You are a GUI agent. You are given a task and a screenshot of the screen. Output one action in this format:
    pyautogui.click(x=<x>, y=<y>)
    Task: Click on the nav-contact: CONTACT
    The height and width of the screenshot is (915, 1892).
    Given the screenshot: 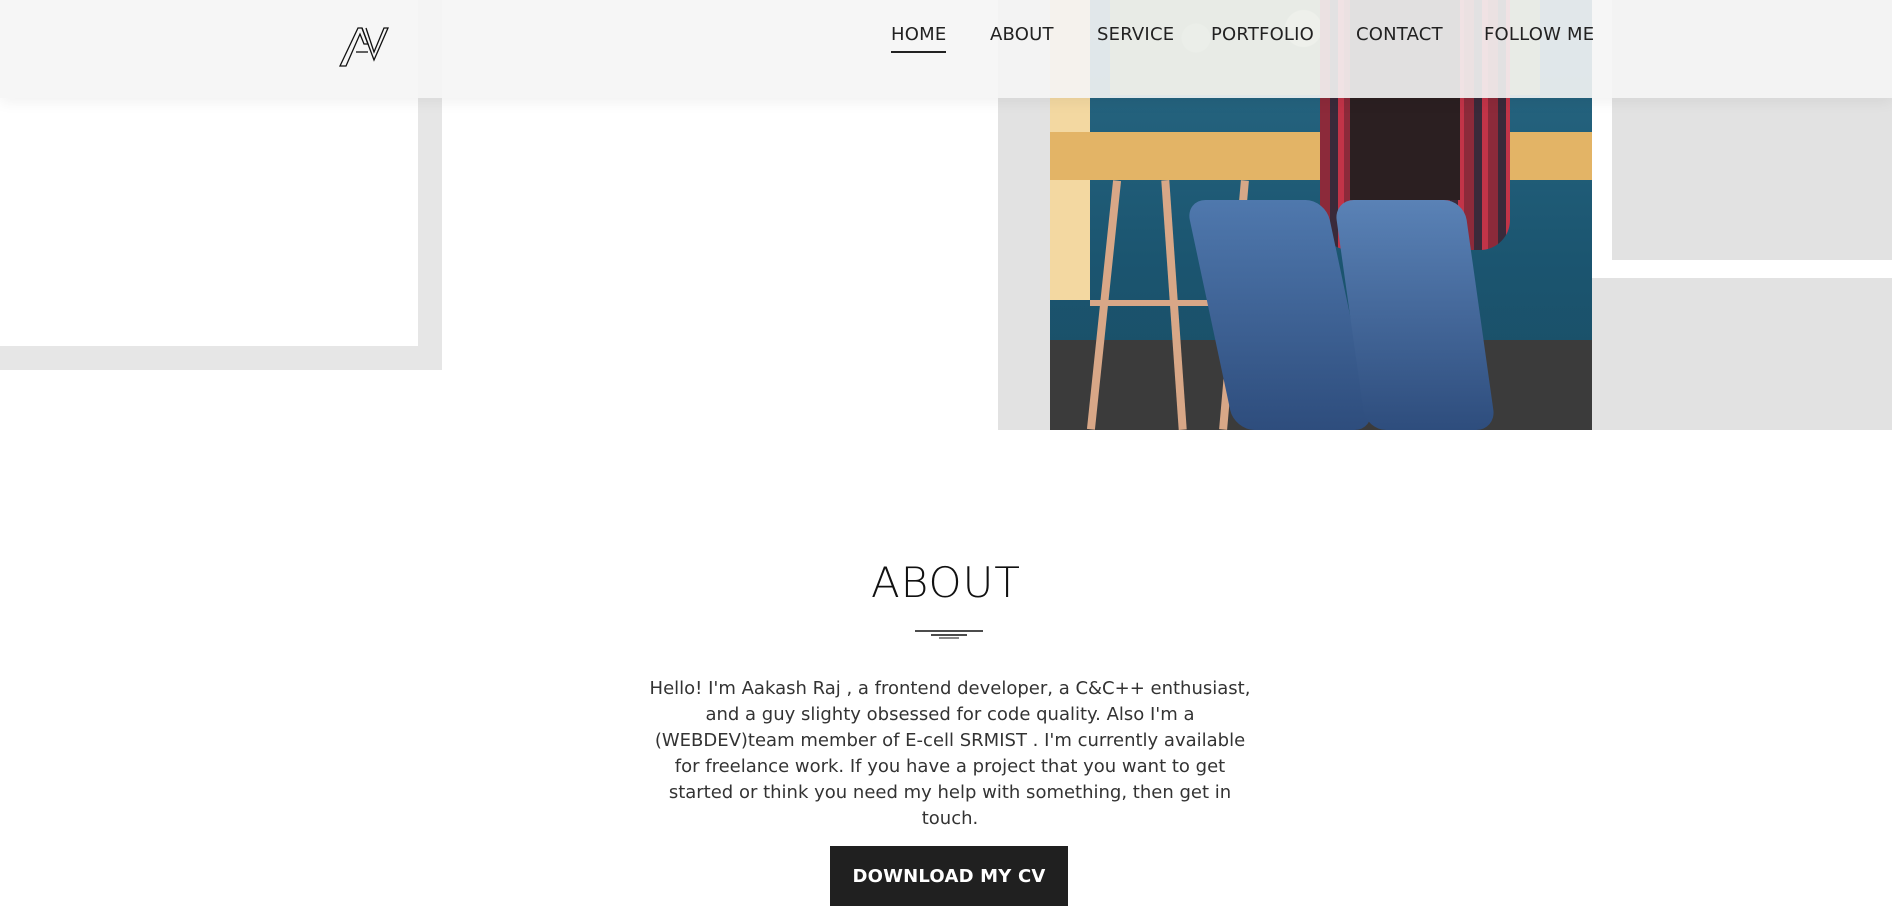 What is the action you would take?
    pyautogui.click(x=1399, y=34)
    